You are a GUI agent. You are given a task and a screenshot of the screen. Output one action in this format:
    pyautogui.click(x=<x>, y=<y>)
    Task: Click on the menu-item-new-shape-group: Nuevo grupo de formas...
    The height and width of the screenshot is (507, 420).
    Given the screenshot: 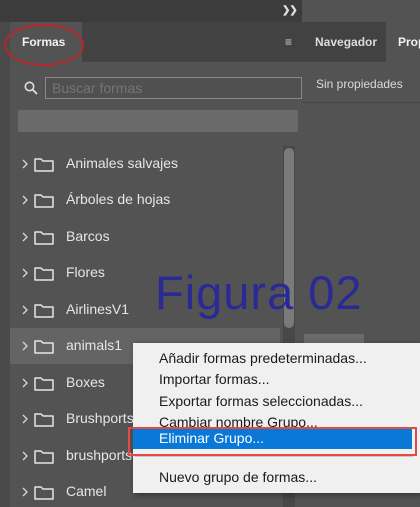 What is the action you would take?
    pyautogui.click(x=238, y=477)
    